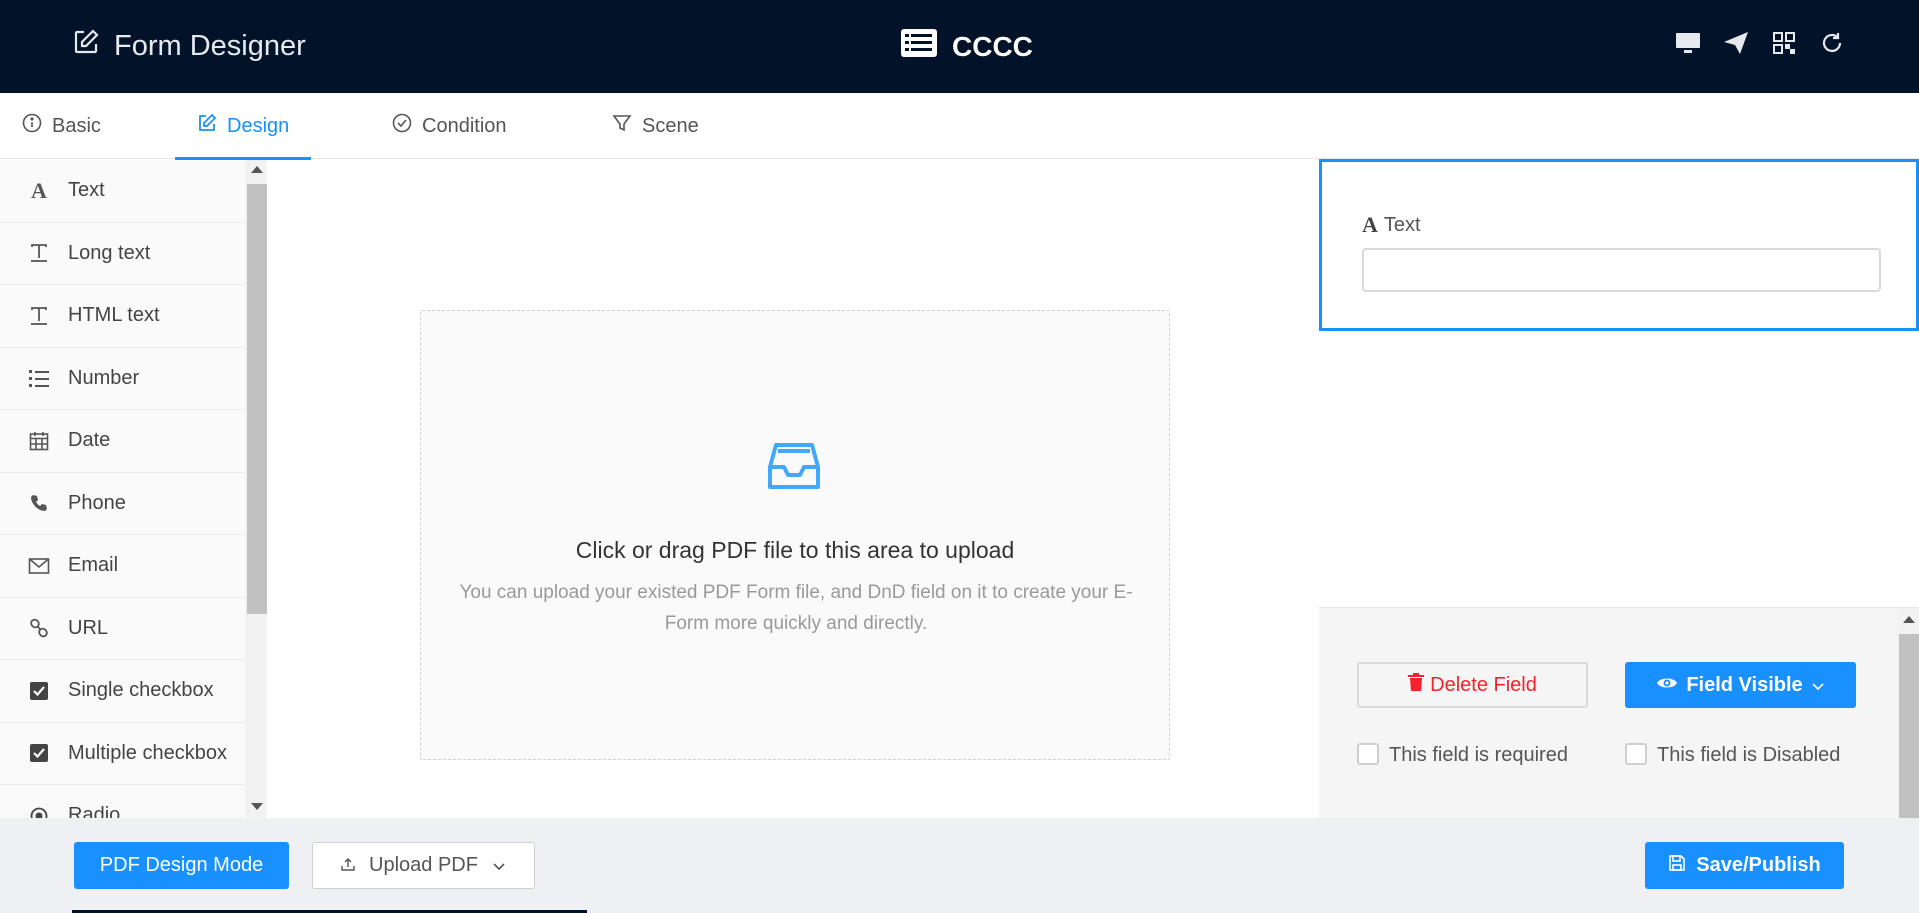  I want to click on field-item-radio: Radio, so click(122, 801).